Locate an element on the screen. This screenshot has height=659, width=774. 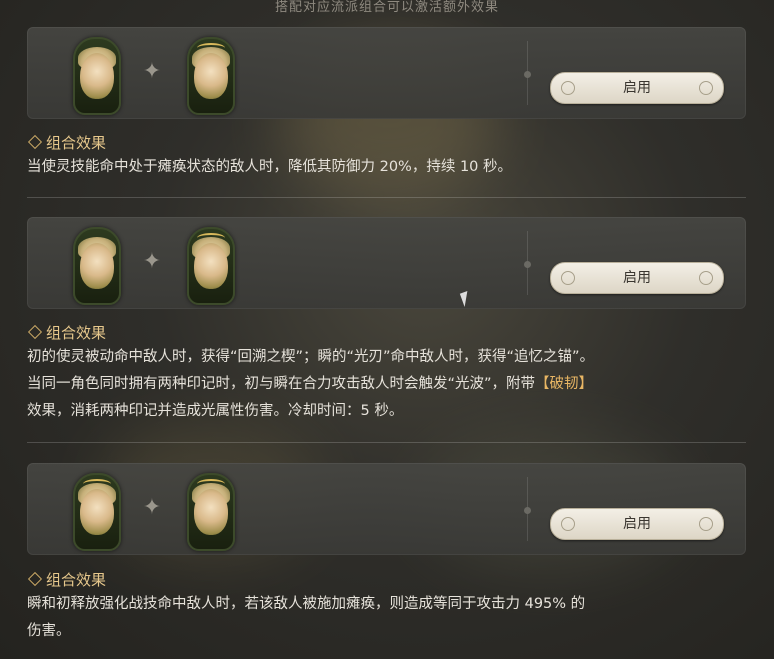
combo-card-1: ✦ 启用 is located at coordinates (386, 73).